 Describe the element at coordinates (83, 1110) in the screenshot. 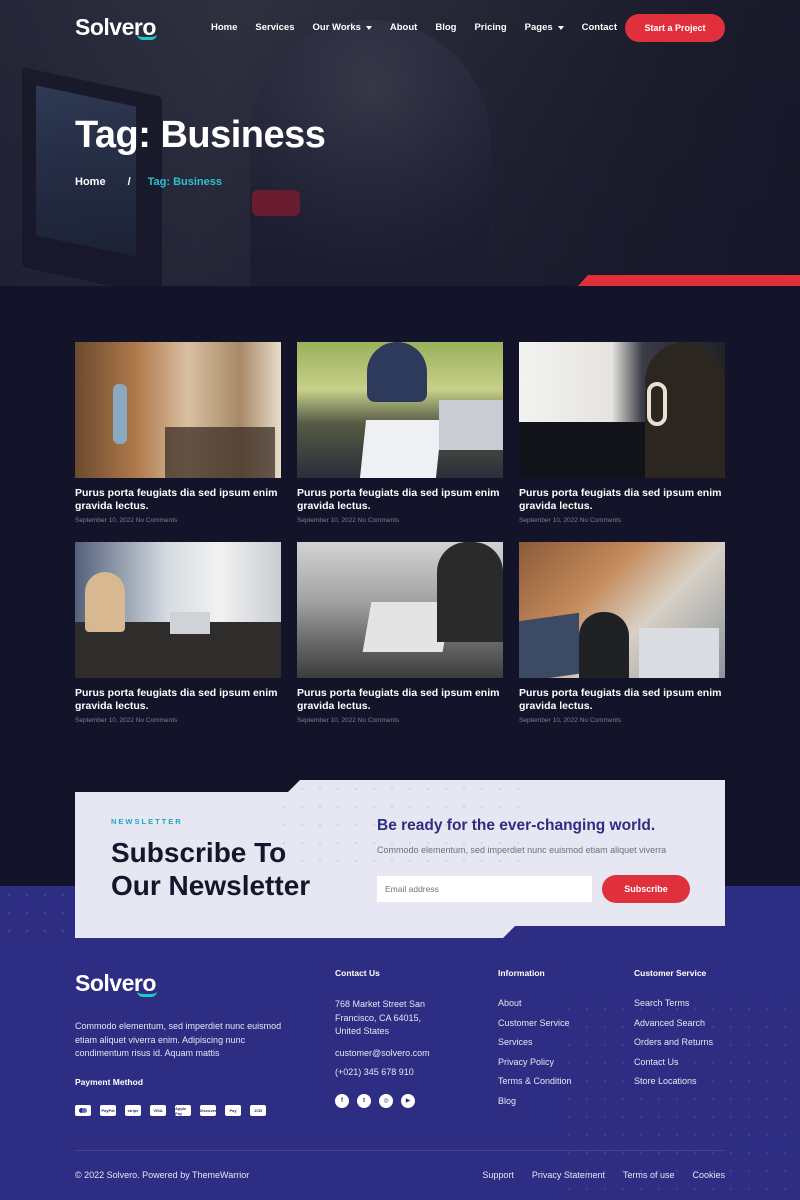

I see `mastercard-icon` at that location.